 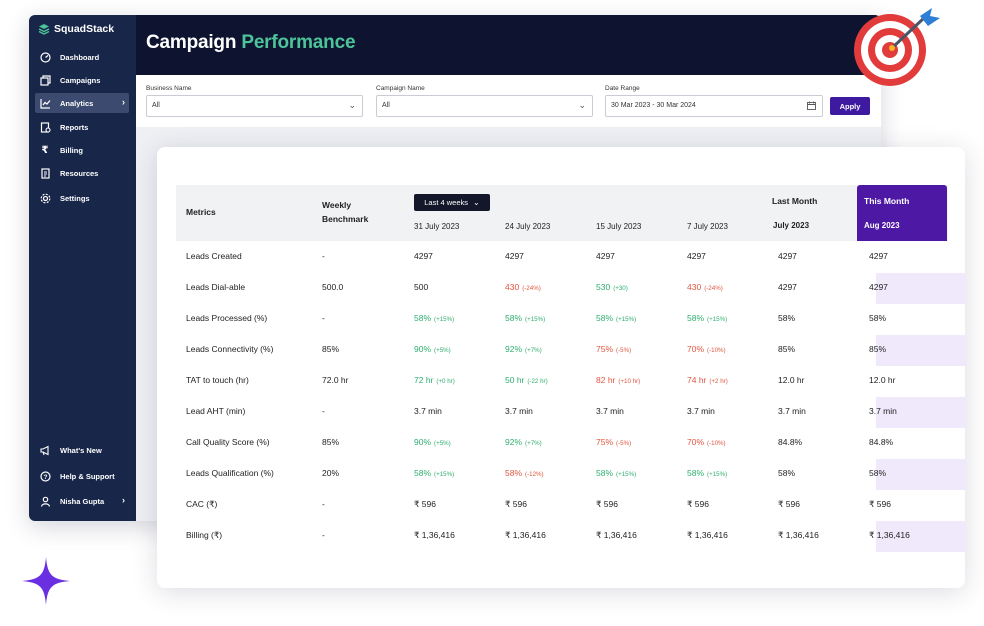 I want to click on page-title: Campaign Performance, so click(x=251, y=43).